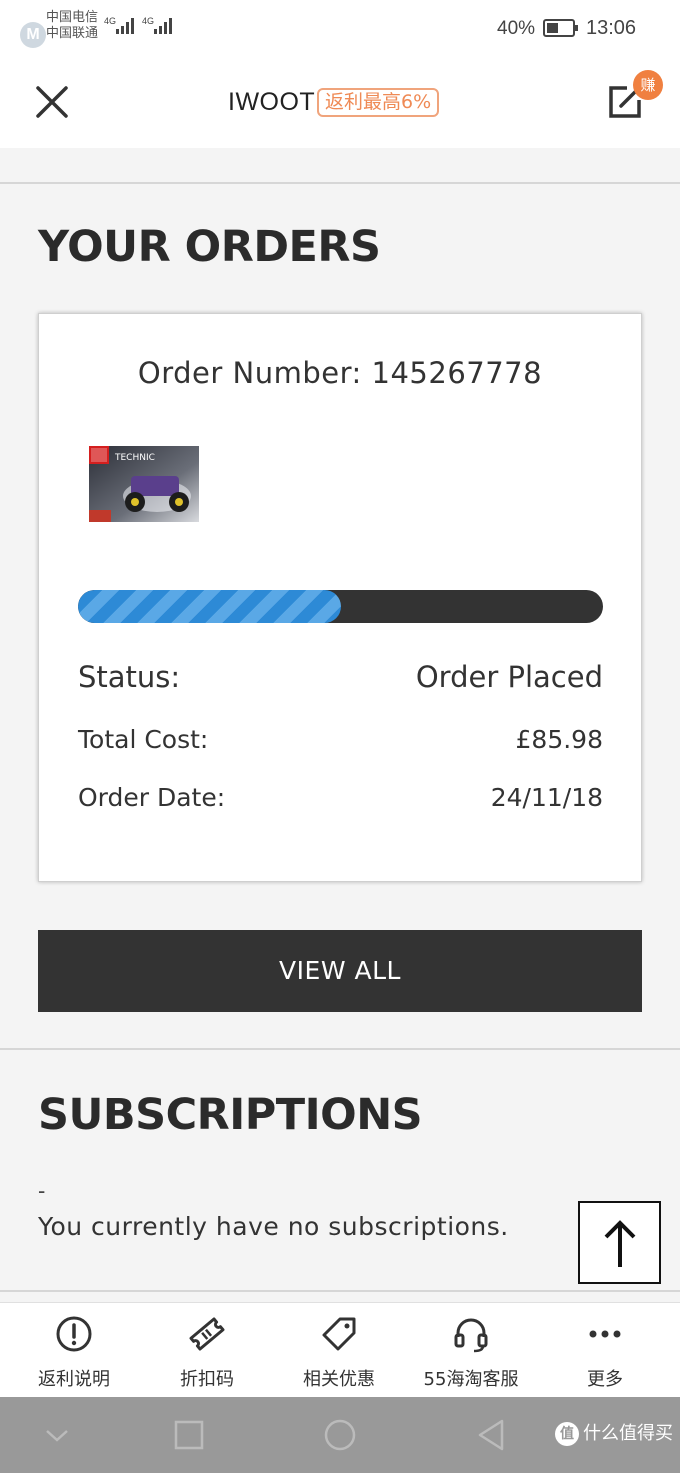 This screenshot has height=1473, width=680. I want to click on subscriptions-section-title: SUBSCRIPTIONS, so click(230, 1115).